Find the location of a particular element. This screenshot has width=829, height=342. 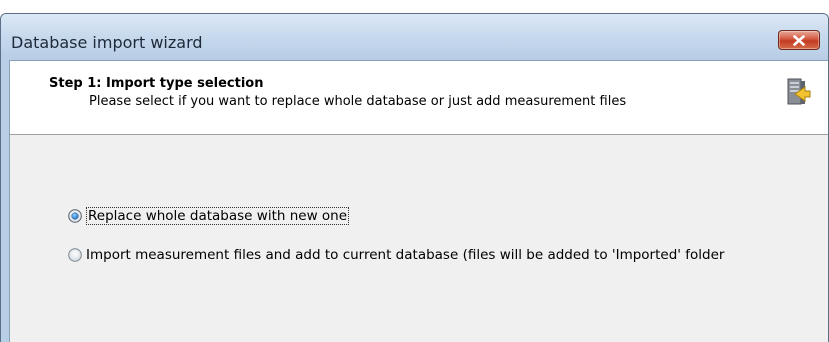

step-title: Step 1: Import type selection is located at coordinates (156, 83).